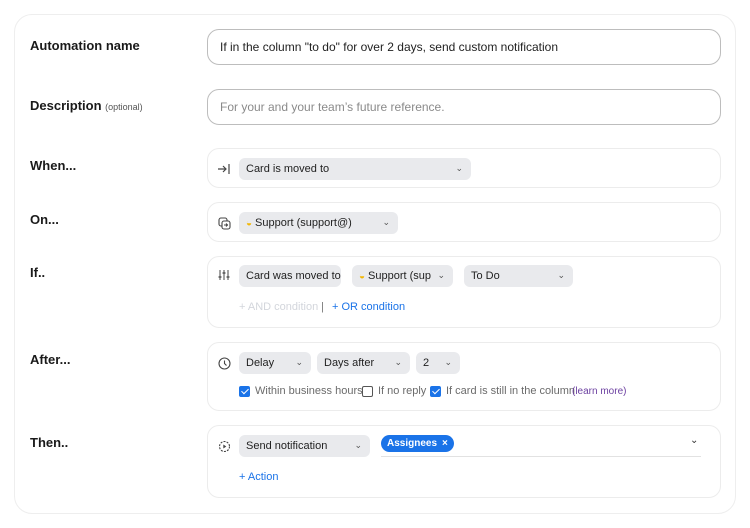 The image size is (750, 528). Describe the element at coordinates (224, 363) in the screenshot. I see `clock-icon` at that location.